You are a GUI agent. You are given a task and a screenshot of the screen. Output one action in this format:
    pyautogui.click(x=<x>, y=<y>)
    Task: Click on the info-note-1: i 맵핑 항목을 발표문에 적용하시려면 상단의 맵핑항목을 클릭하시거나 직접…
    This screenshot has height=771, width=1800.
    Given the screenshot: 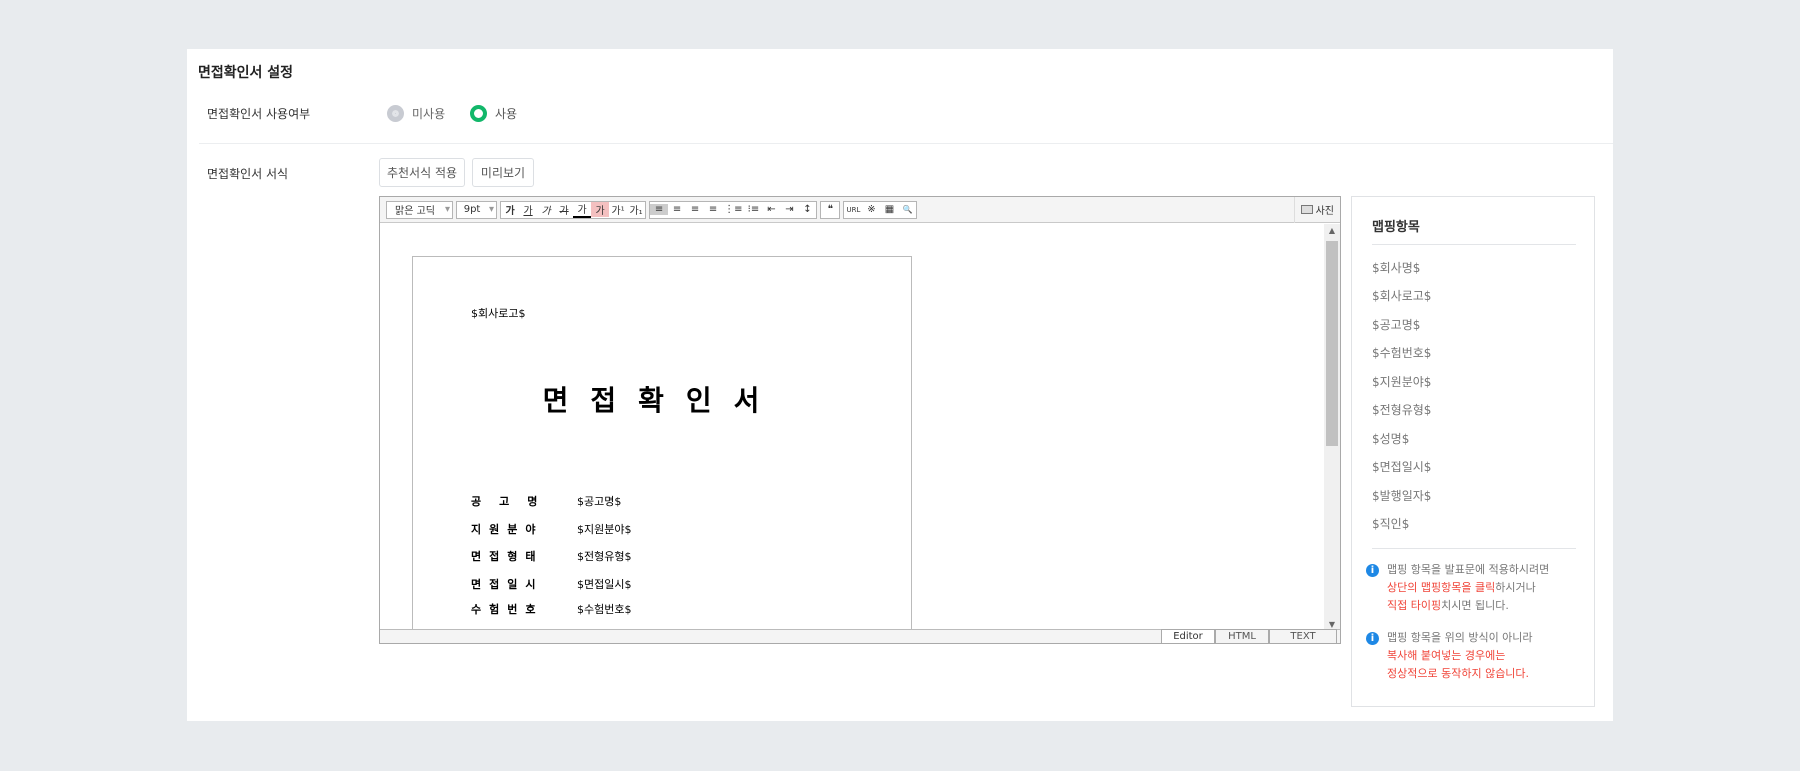 What is the action you would take?
    pyautogui.click(x=1457, y=588)
    